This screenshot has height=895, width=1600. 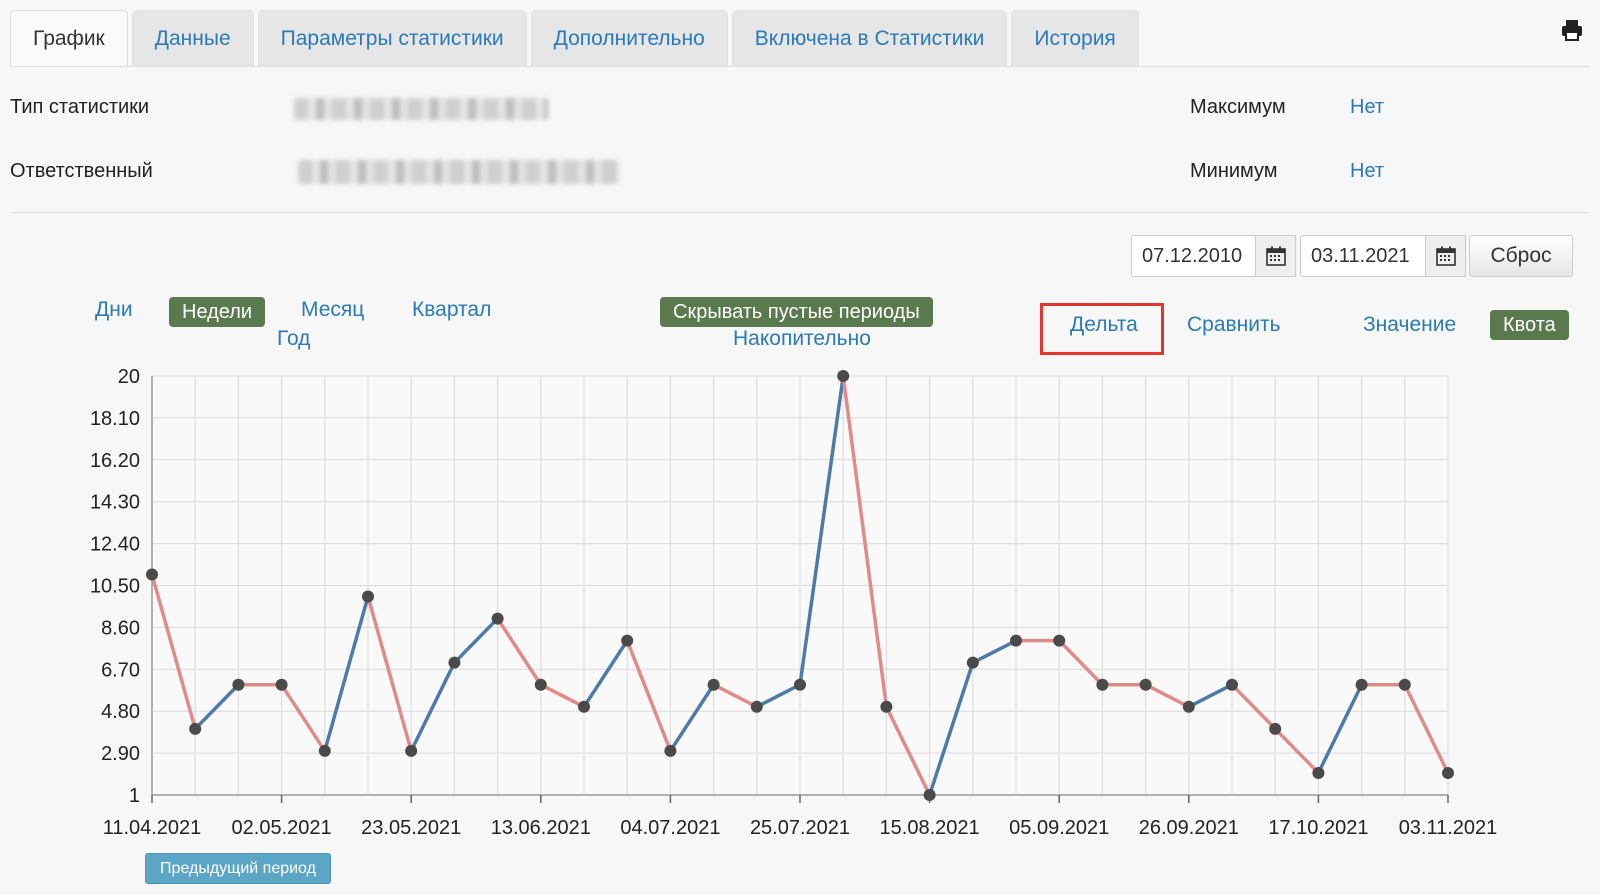 I want to click on y-tick-label: 10.50, so click(x=115, y=587).